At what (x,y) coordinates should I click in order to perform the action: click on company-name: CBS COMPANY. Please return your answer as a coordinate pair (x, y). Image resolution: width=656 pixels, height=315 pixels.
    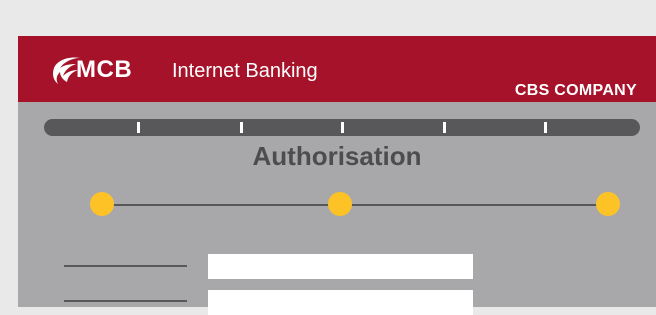
    Looking at the image, I should click on (575, 90).